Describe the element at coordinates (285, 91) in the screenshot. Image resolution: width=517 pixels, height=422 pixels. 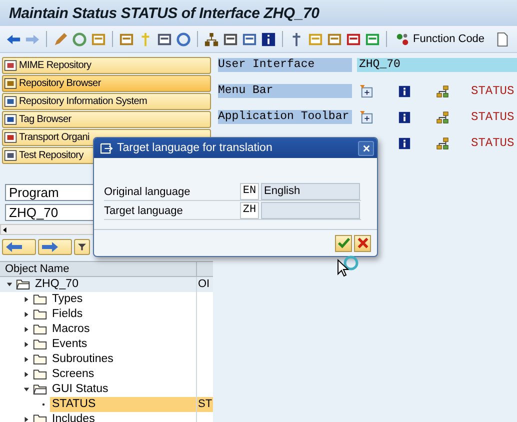
I see `field-label: Menu Bar` at that location.